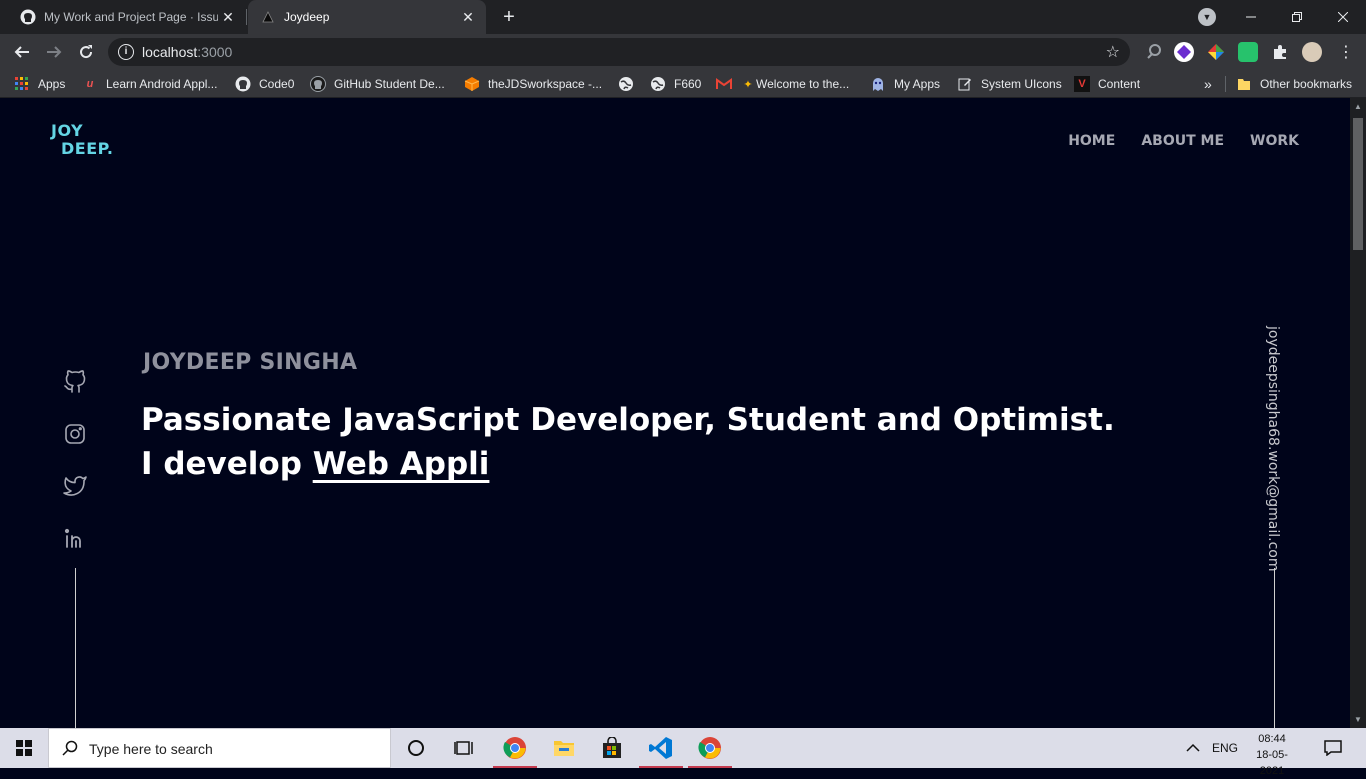 The image size is (1366, 779). Describe the element at coordinates (1312, 52) in the screenshot. I see `avatar` at that location.